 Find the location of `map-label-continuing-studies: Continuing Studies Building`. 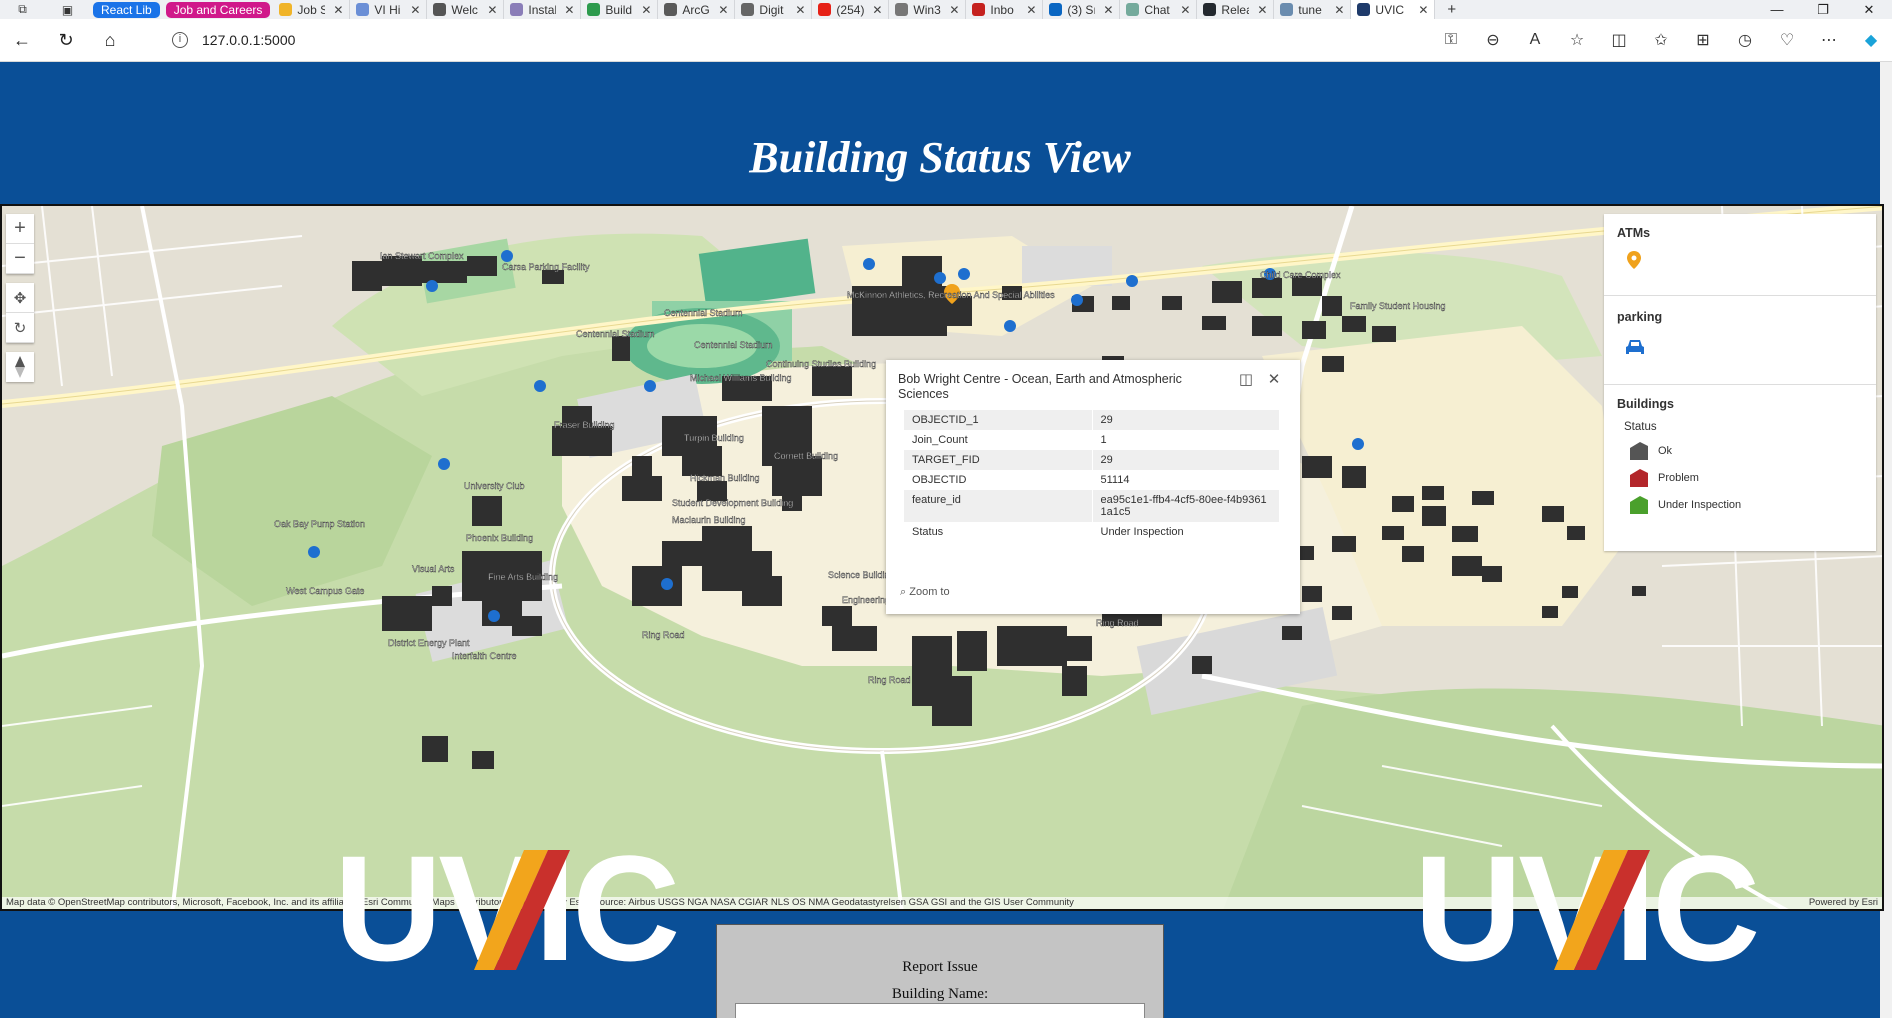

map-label-continuing-studies: Continuing Studies Building is located at coordinates (821, 364).